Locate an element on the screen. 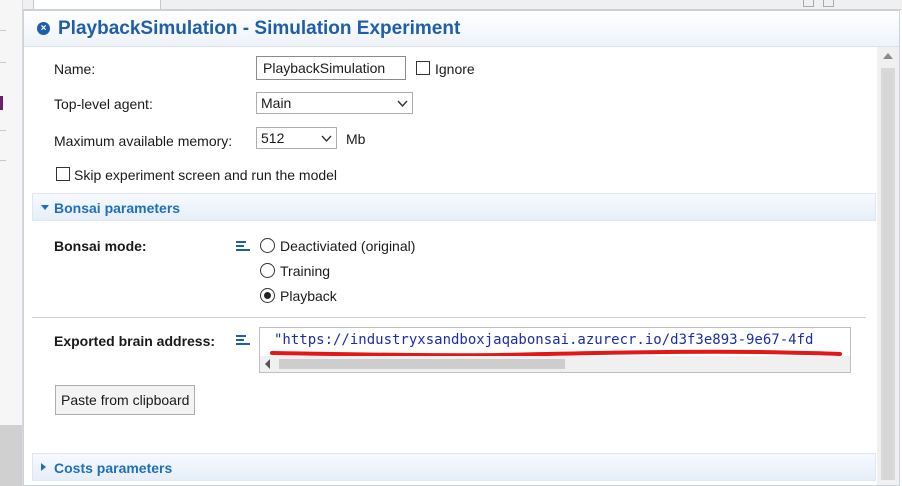 Image resolution: width=902 pixels, height=486 pixels. radio-training is located at coordinates (267, 270).